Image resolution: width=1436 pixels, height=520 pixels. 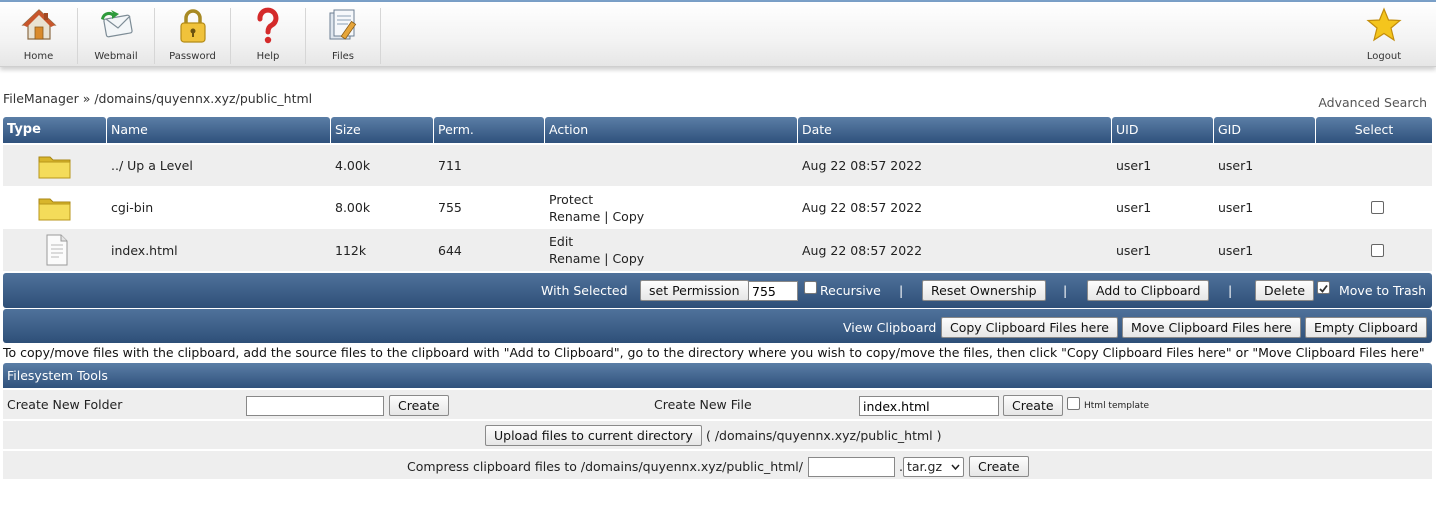 I want to click on upload-files-button: Upload files to current directory, so click(x=593, y=435).